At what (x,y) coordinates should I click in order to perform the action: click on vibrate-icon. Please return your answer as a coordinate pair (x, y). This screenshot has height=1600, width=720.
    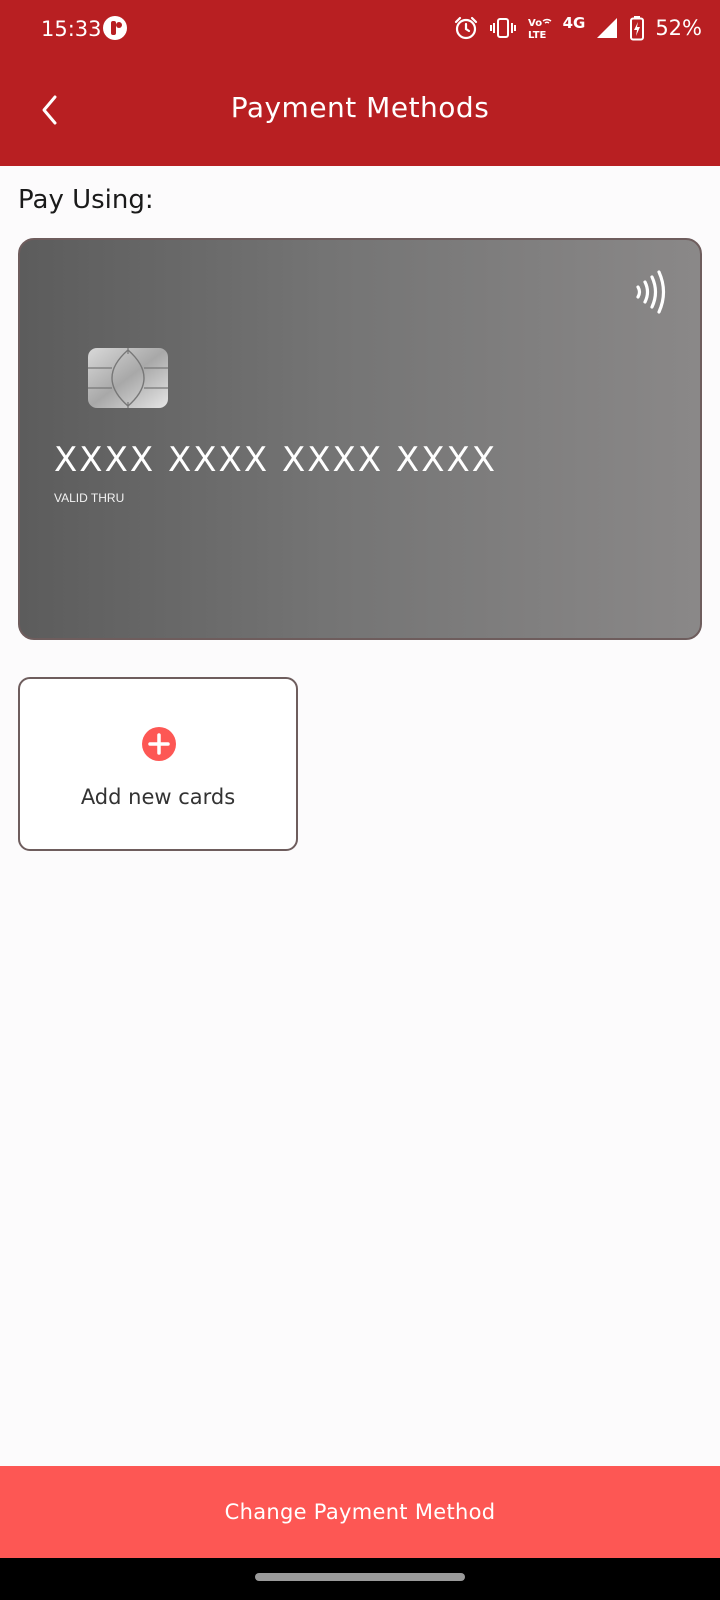
    Looking at the image, I should click on (503, 28).